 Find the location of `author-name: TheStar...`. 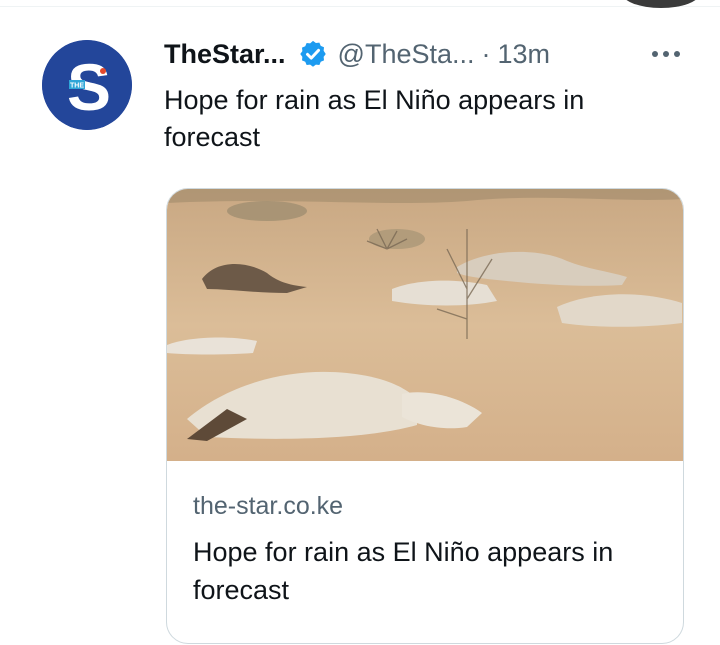

author-name: TheStar... is located at coordinates (225, 54).